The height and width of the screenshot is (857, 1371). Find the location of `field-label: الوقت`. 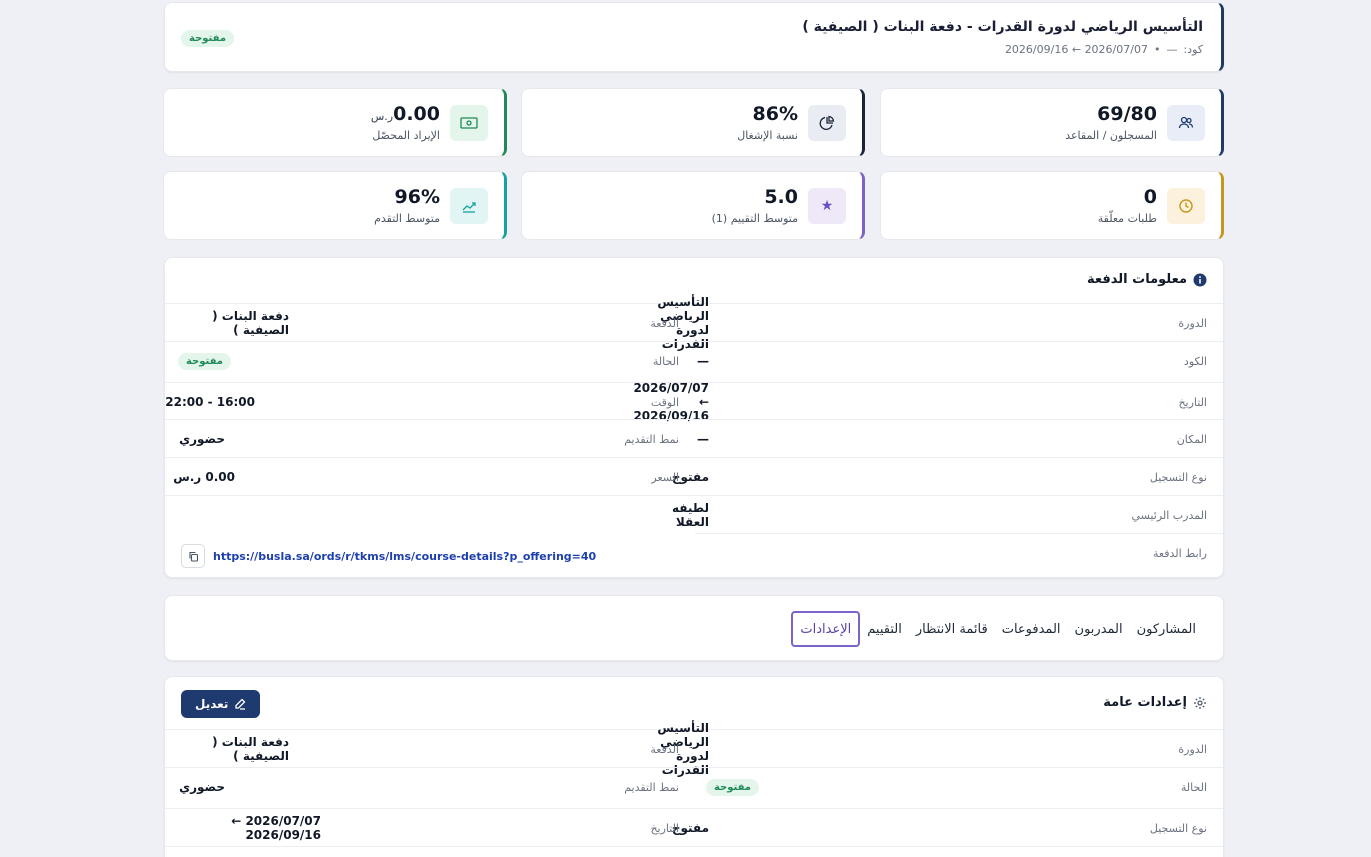

field-label: الوقت is located at coordinates (664, 402).